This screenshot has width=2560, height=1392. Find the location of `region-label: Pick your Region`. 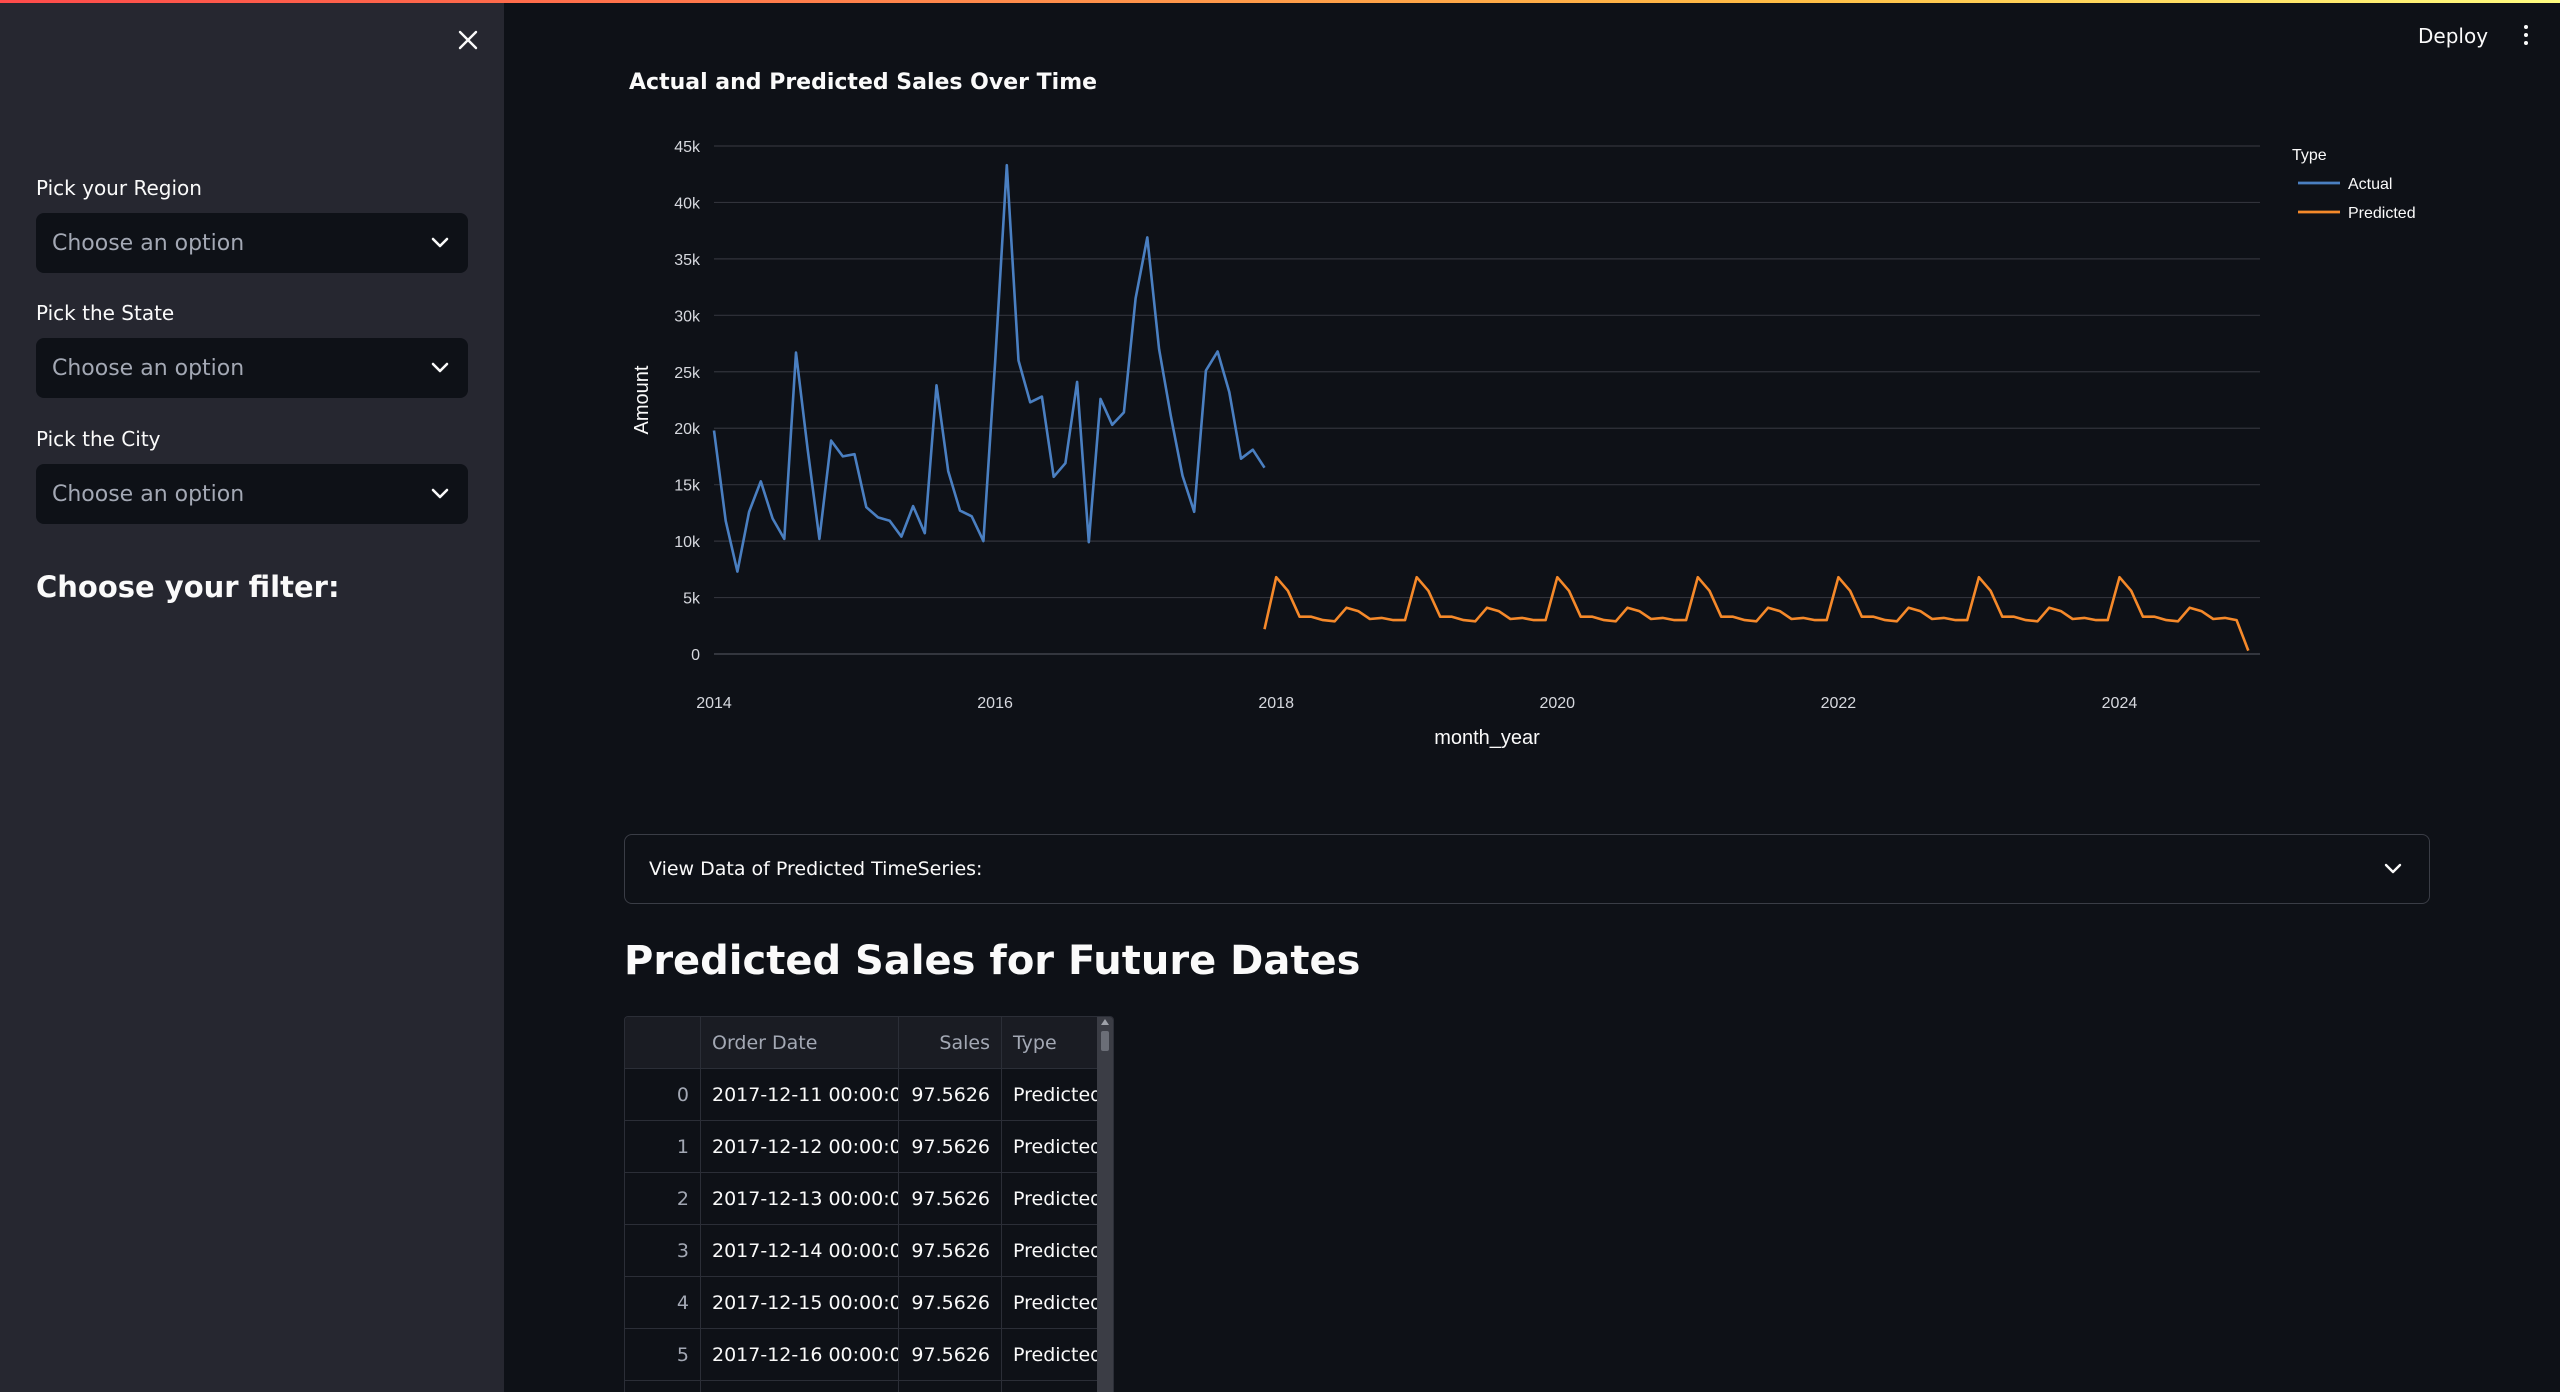

region-label: Pick your Region is located at coordinates (119, 188).